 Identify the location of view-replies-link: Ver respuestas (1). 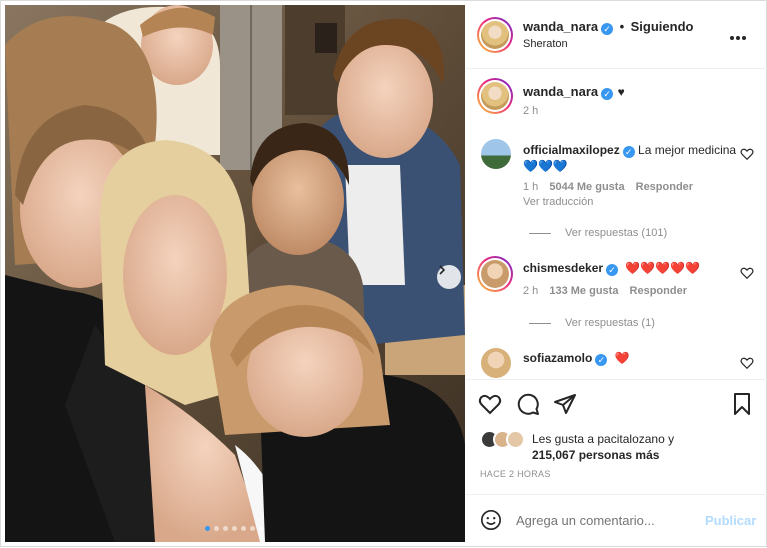
(592, 323).